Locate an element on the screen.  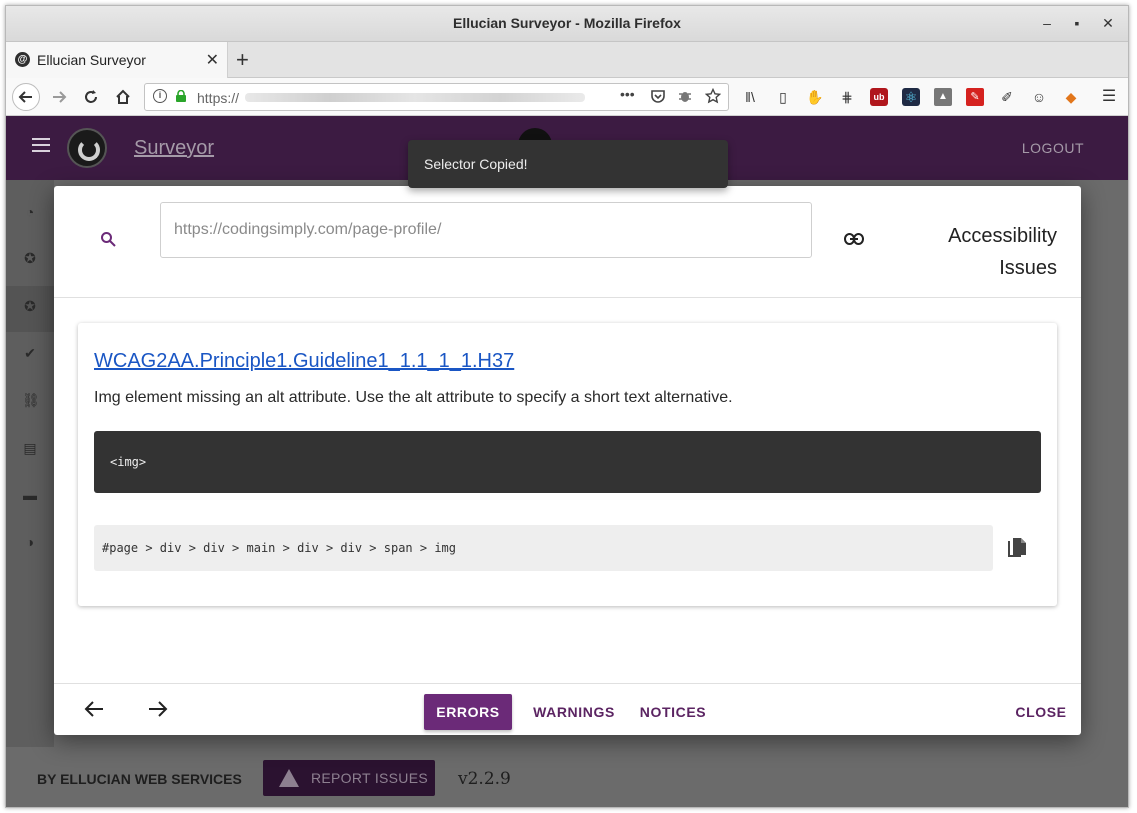
account-icon: ☺ is located at coordinates (1039, 97).